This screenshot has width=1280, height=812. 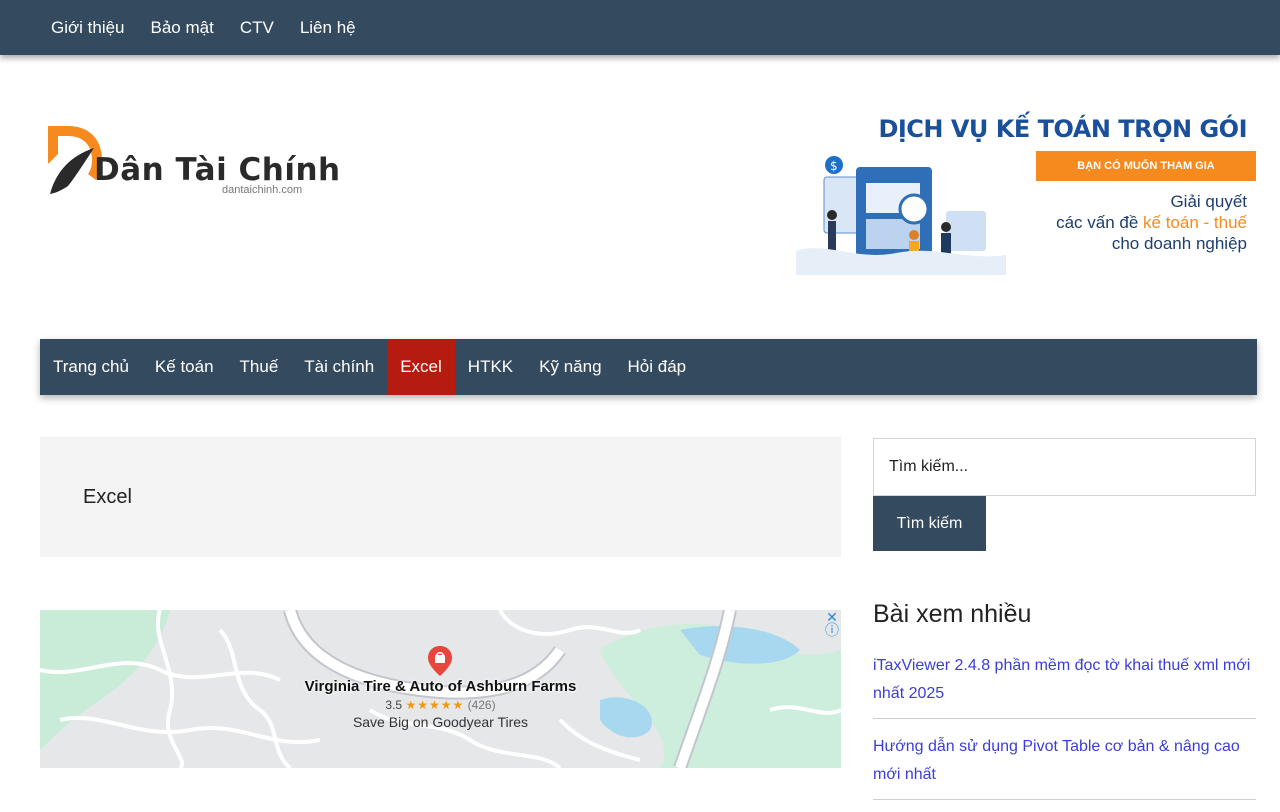 I want to click on banner-pill: BẠN CÓ MUỐN THAM GIA, so click(x=1146, y=166).